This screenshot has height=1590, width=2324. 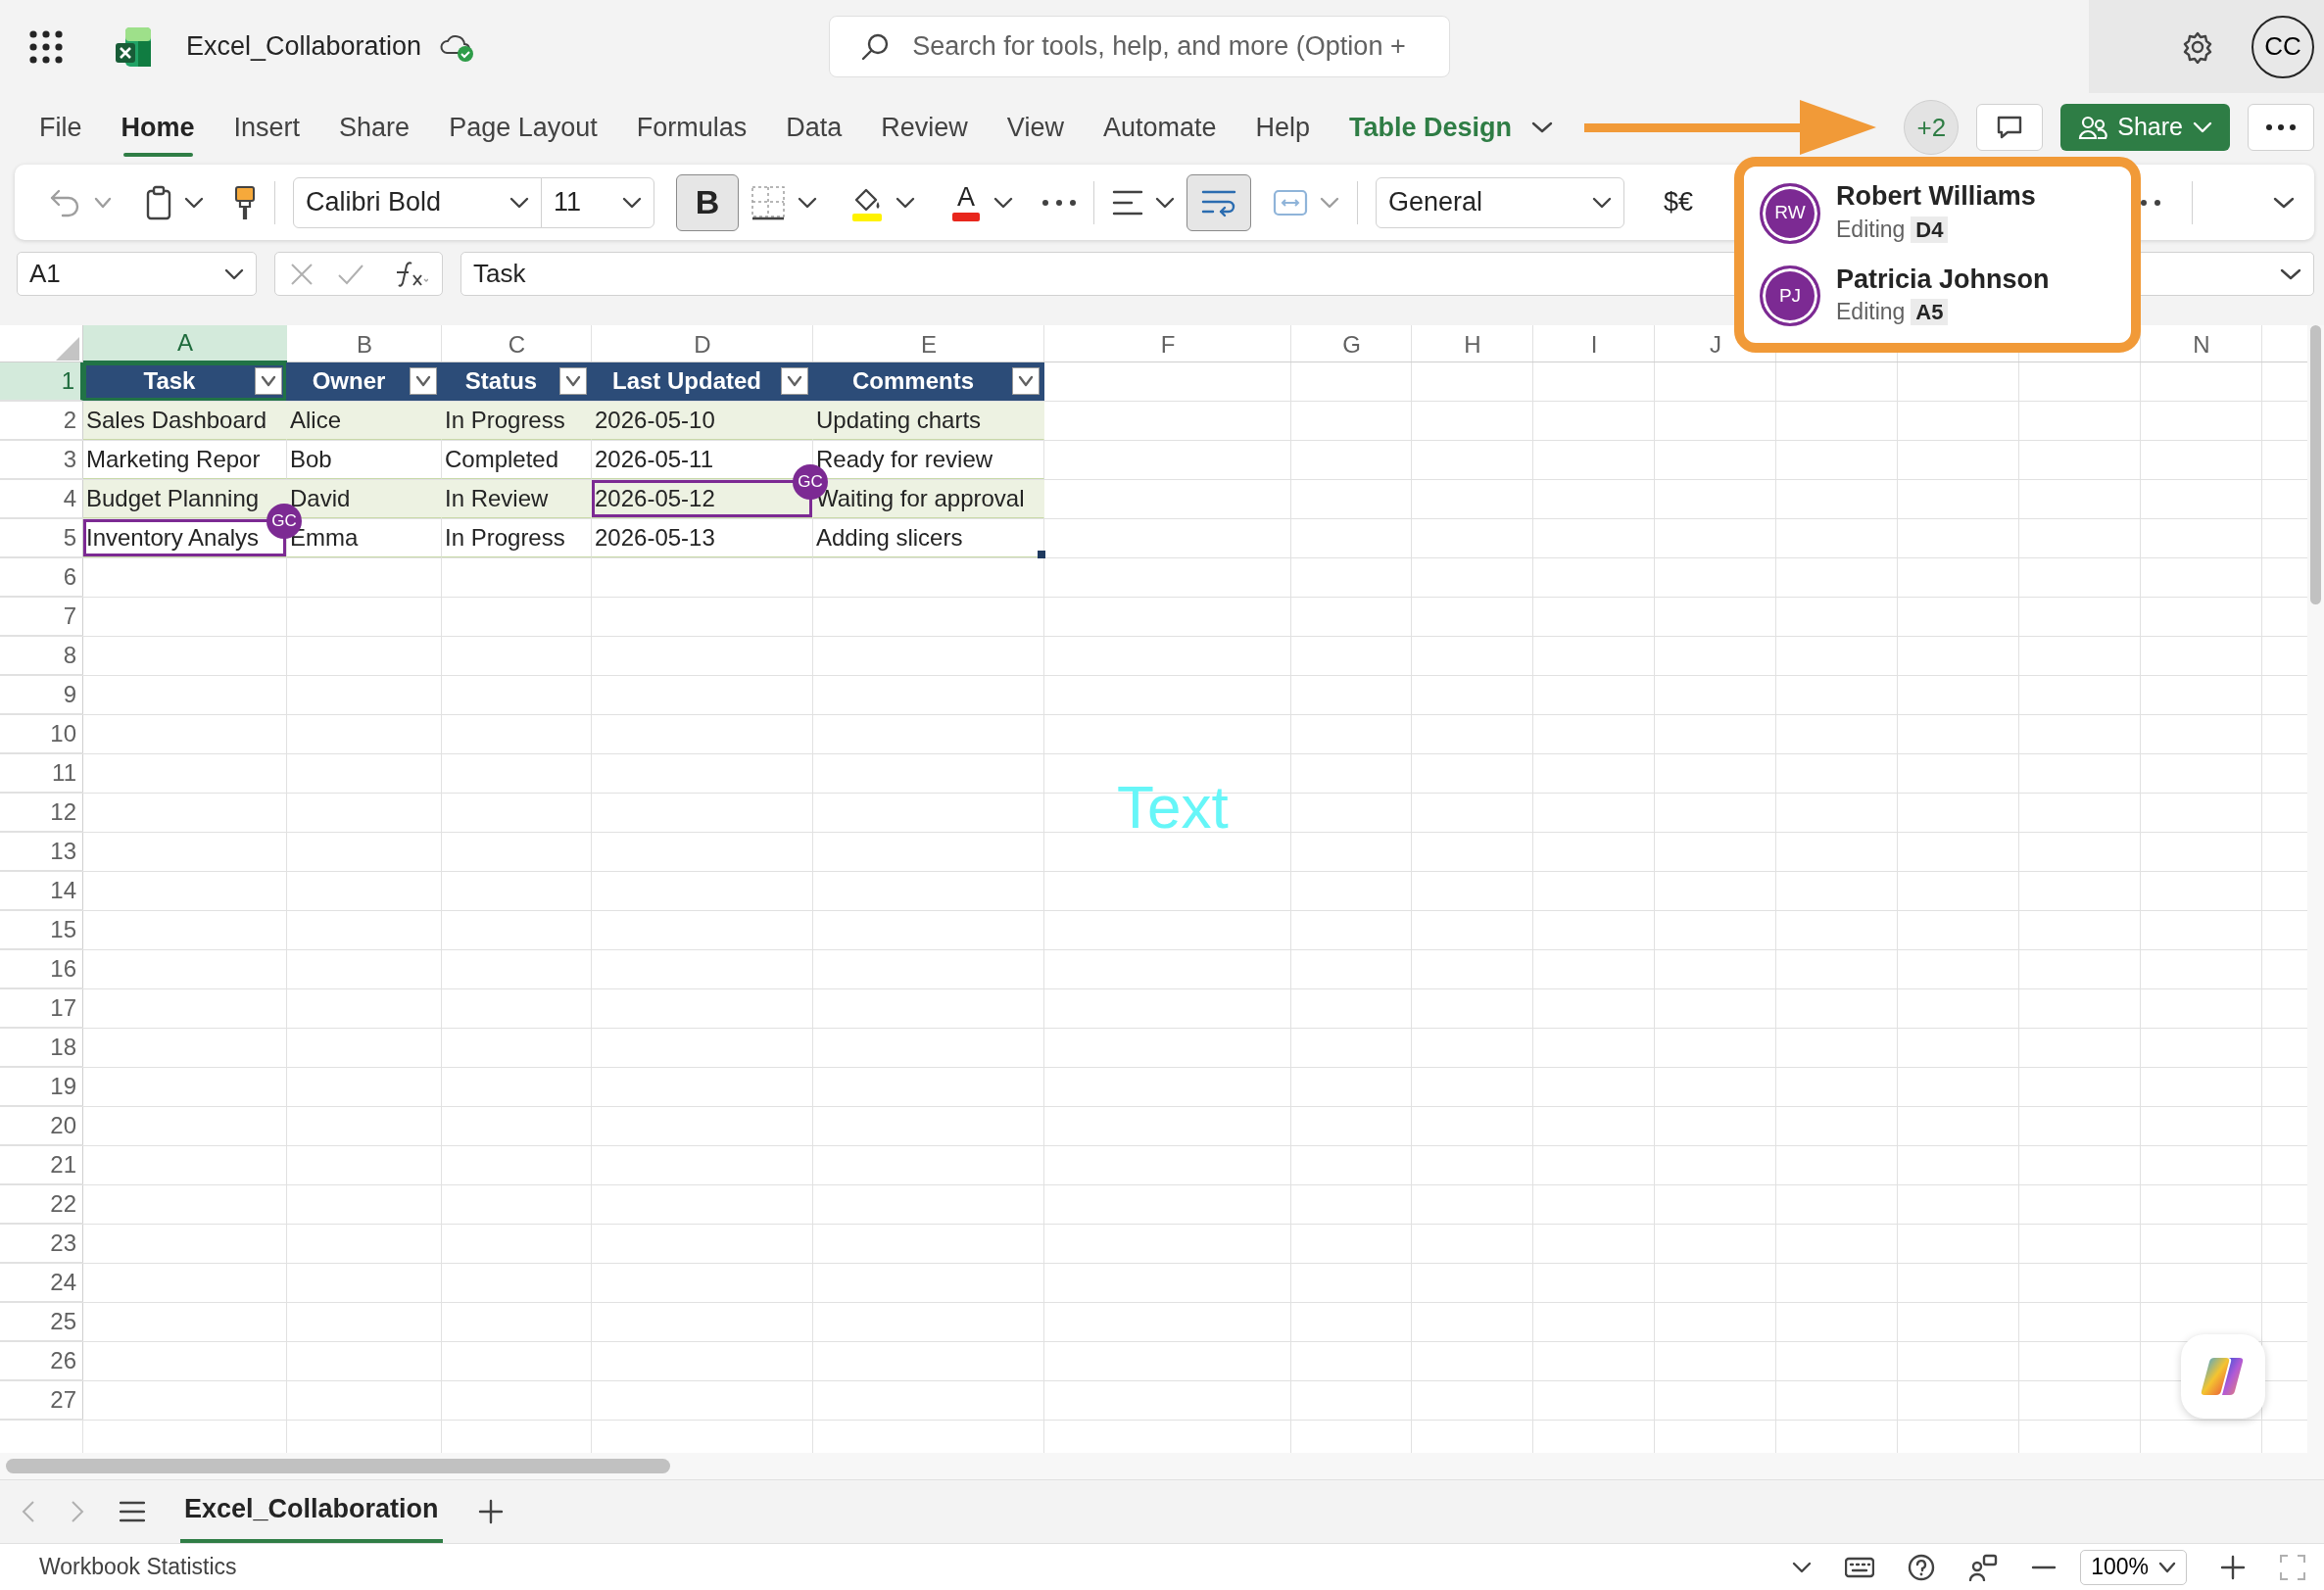 What do you see at coordinates (41, 695) in the screenshot?
I see `row-header: 9` at bounding box center [41, 695].